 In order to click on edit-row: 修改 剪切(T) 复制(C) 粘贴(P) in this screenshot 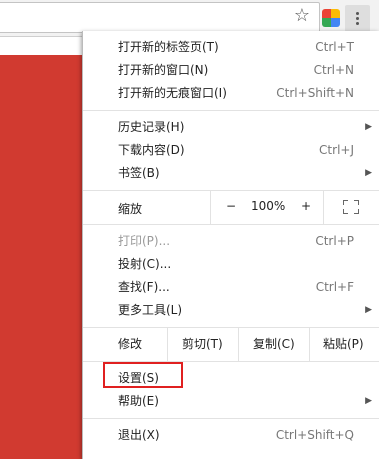, I will do `click(231, 344)`.